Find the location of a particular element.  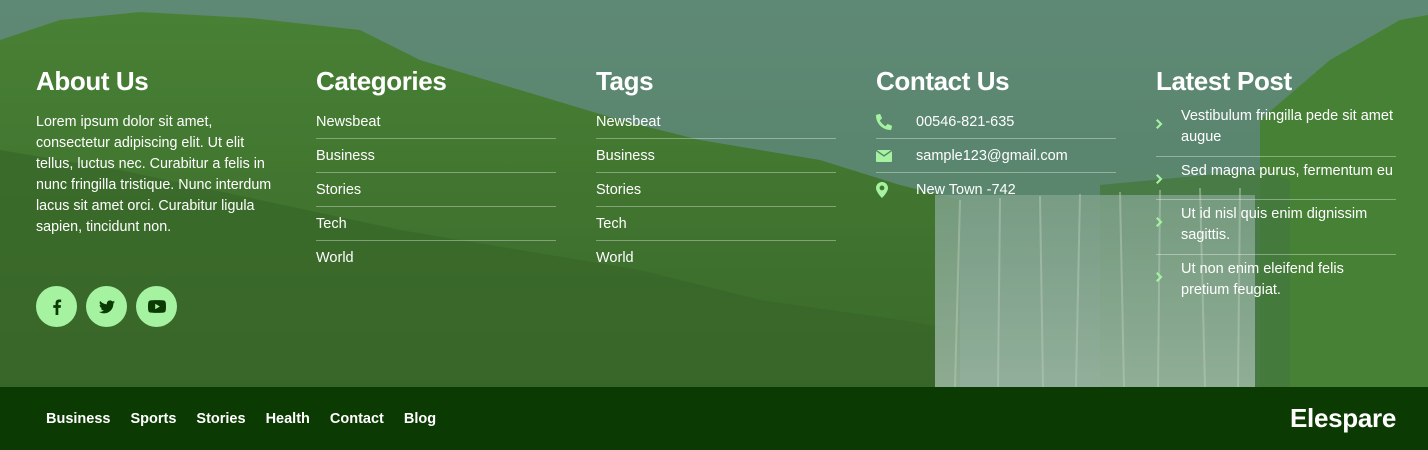

twitter-button is located at coordinates (106, 306).